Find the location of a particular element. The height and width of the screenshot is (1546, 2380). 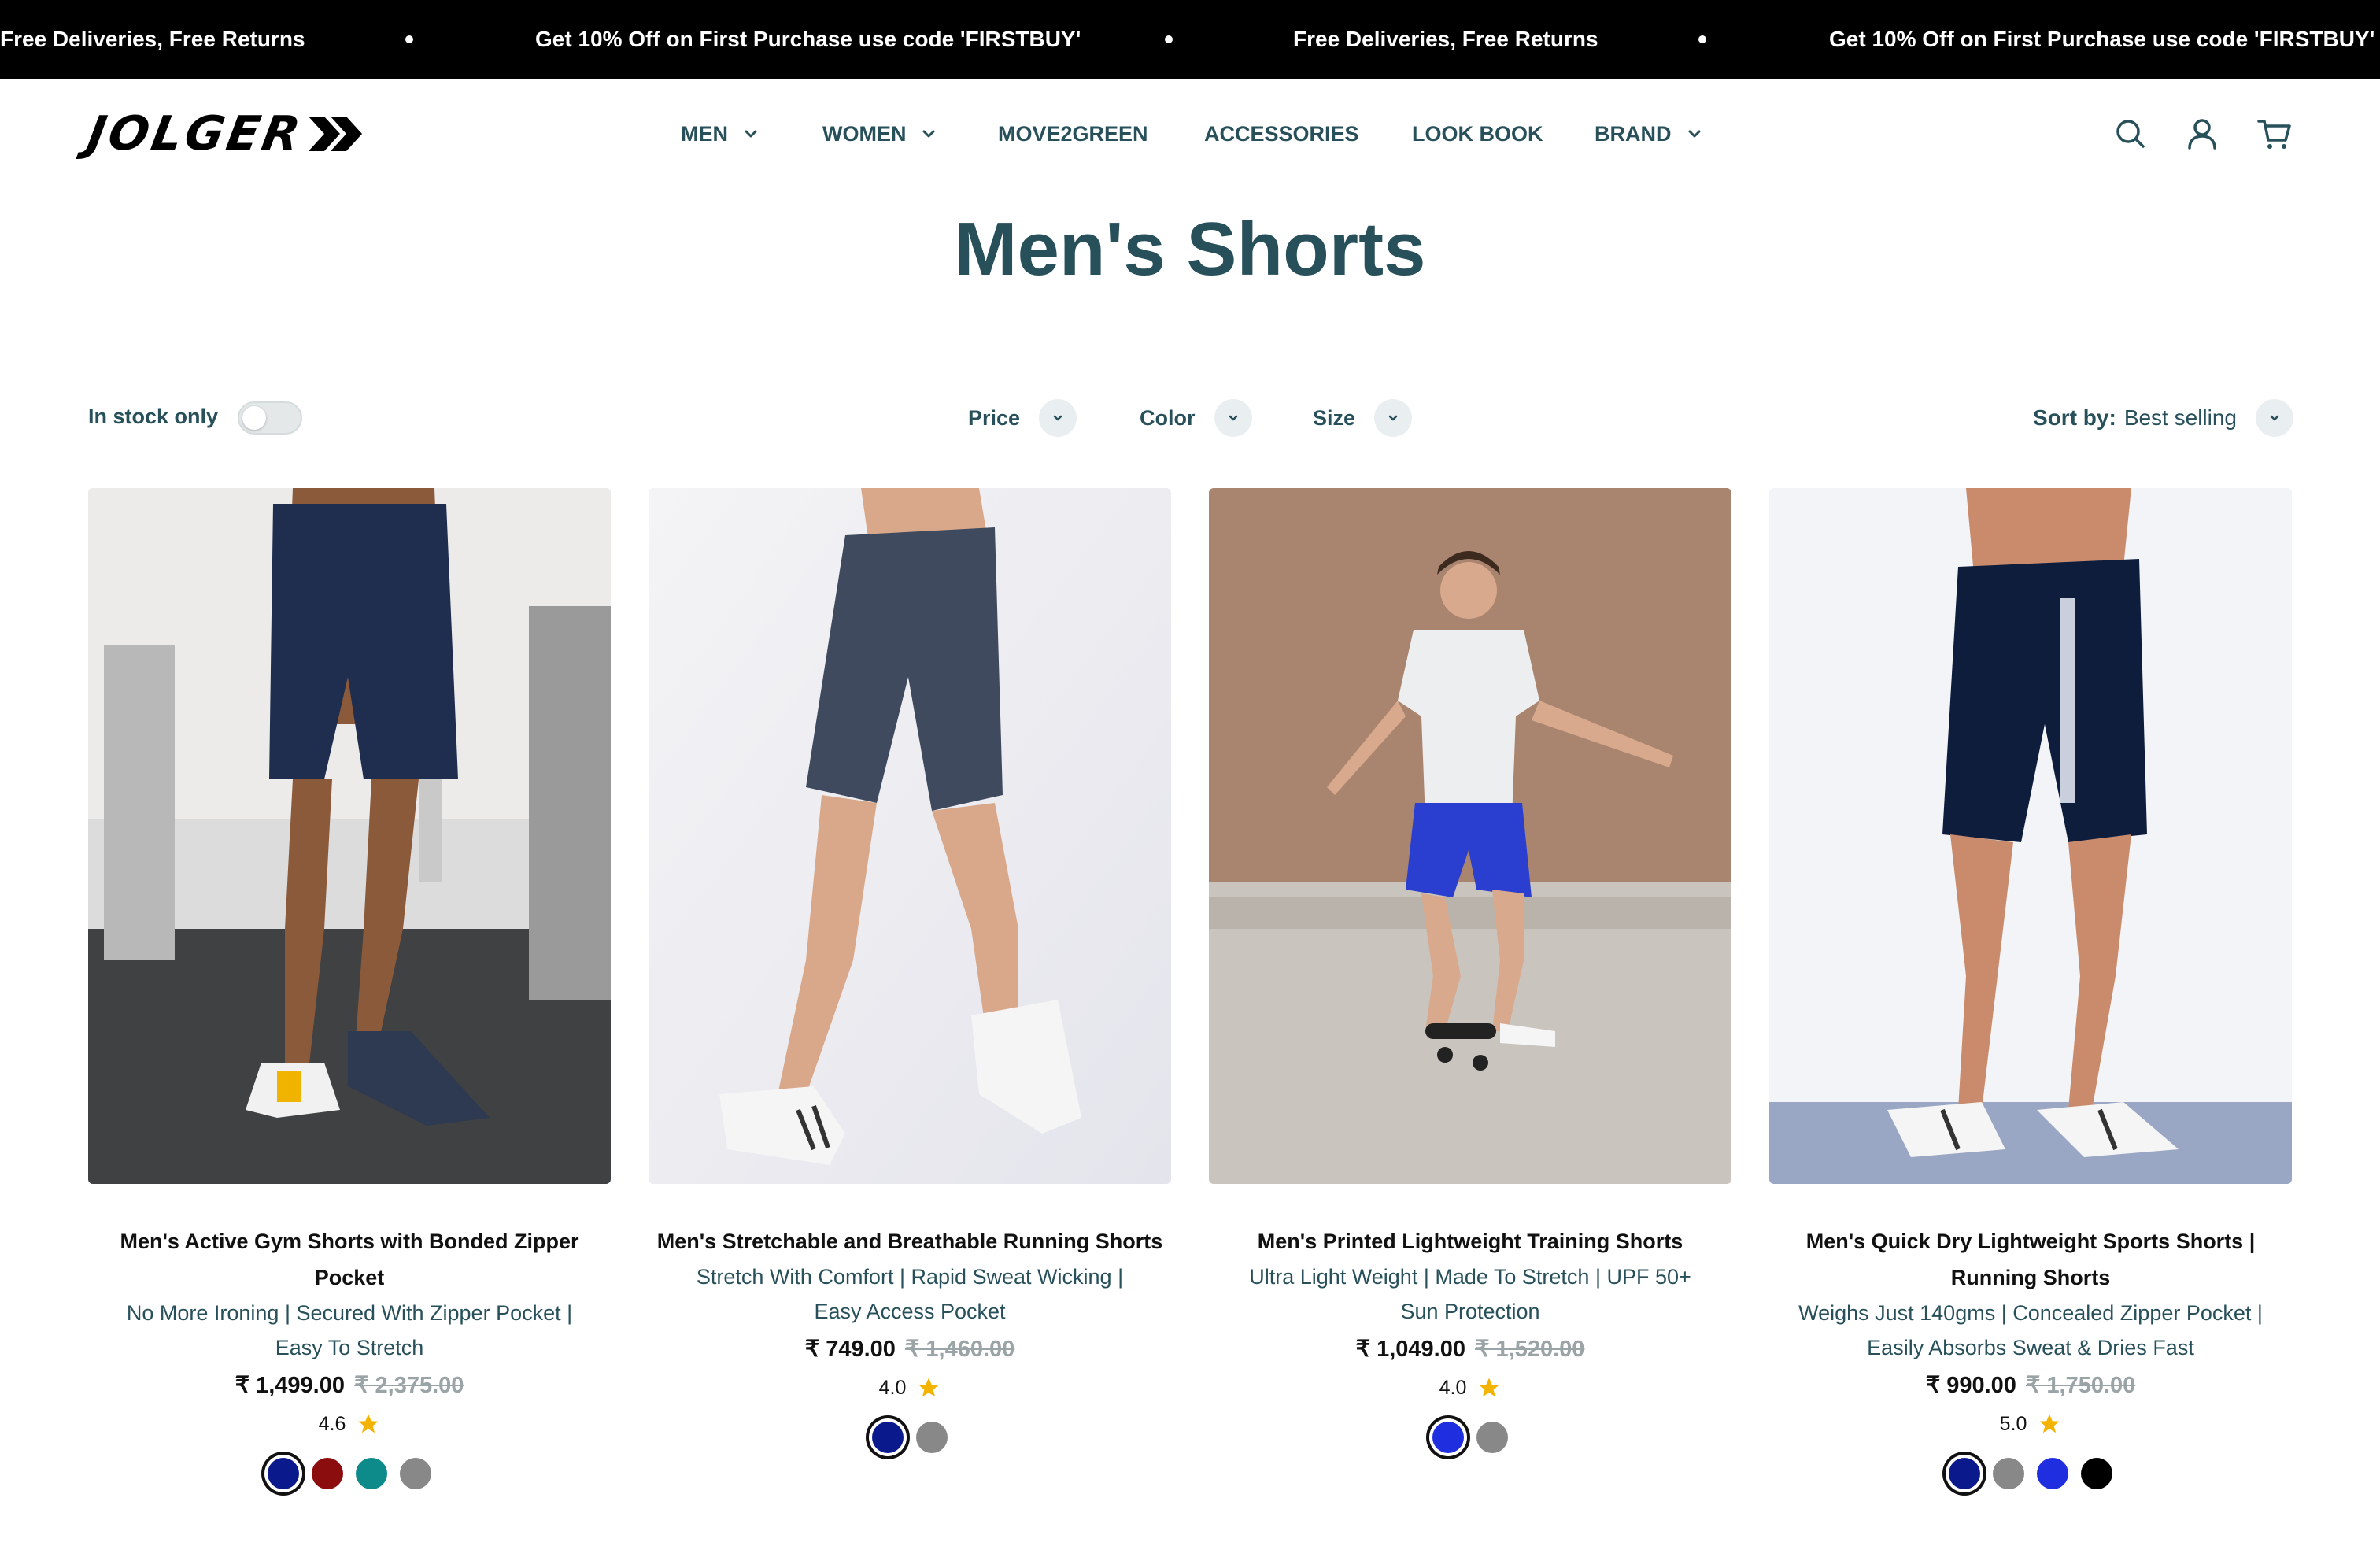

nav-item-women: WOMEN is located at coordinates (880, 134).